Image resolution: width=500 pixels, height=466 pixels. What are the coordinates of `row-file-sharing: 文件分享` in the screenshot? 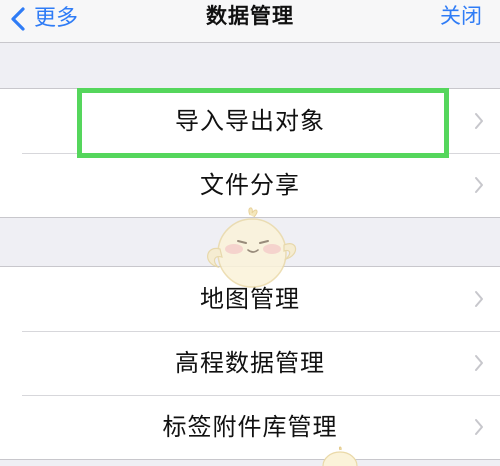 It's located at (250, 185).